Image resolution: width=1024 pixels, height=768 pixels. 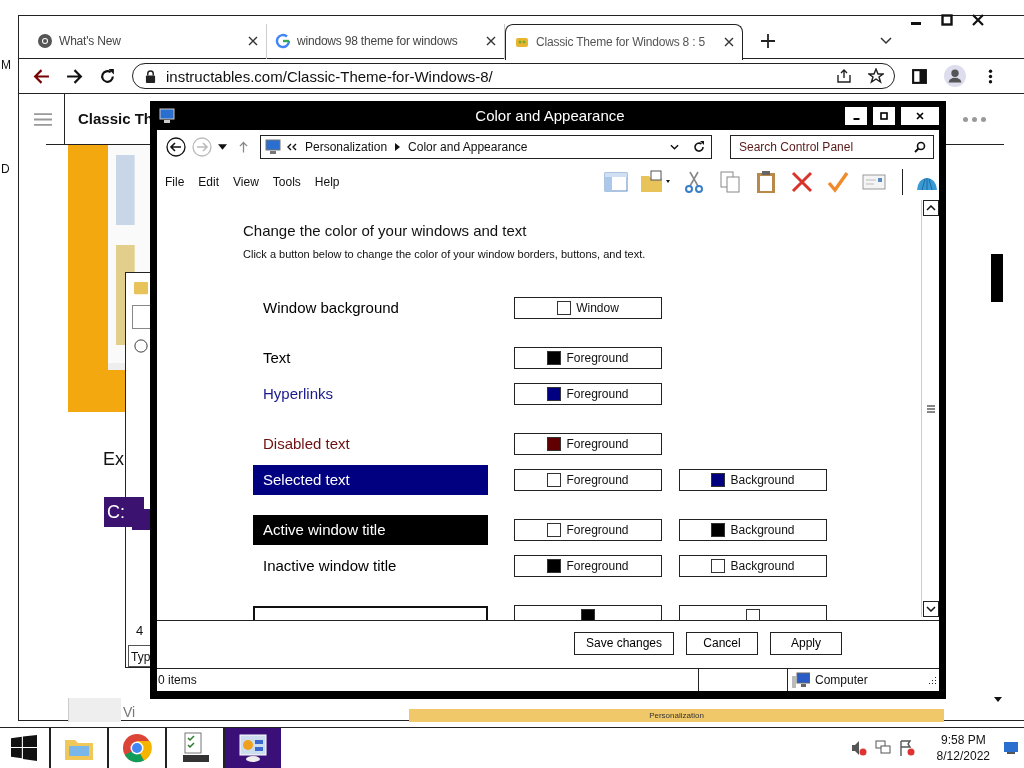 I want to click on computer-icon, so click(x=801, y=680).